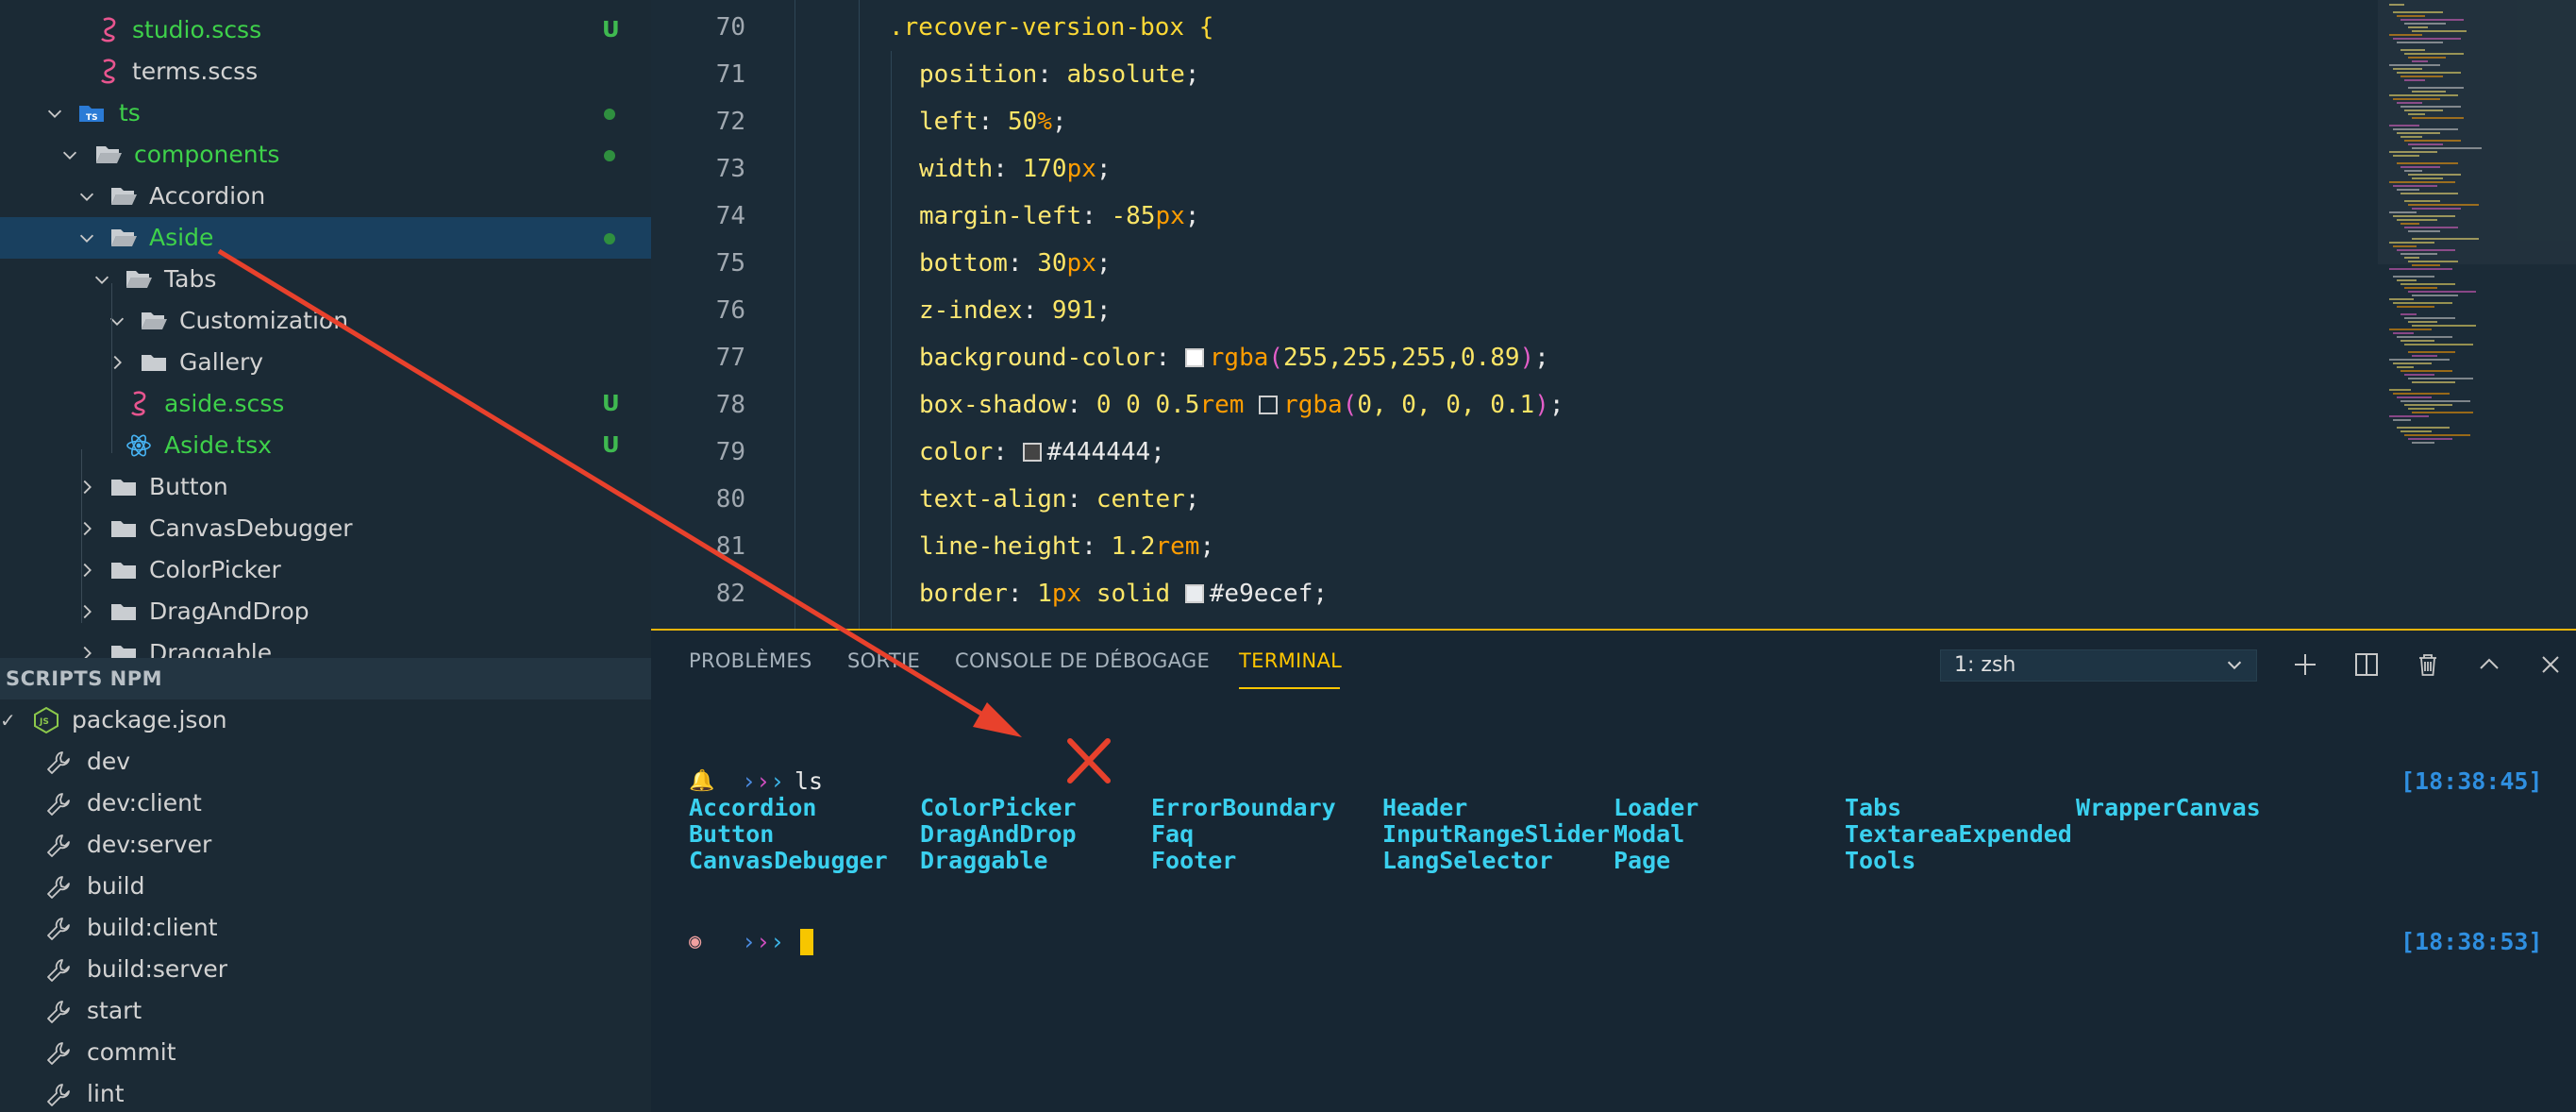 The image size is (2576, 1112). I want to click on code-line: 72 left: 50%;, so click(1509, 121).